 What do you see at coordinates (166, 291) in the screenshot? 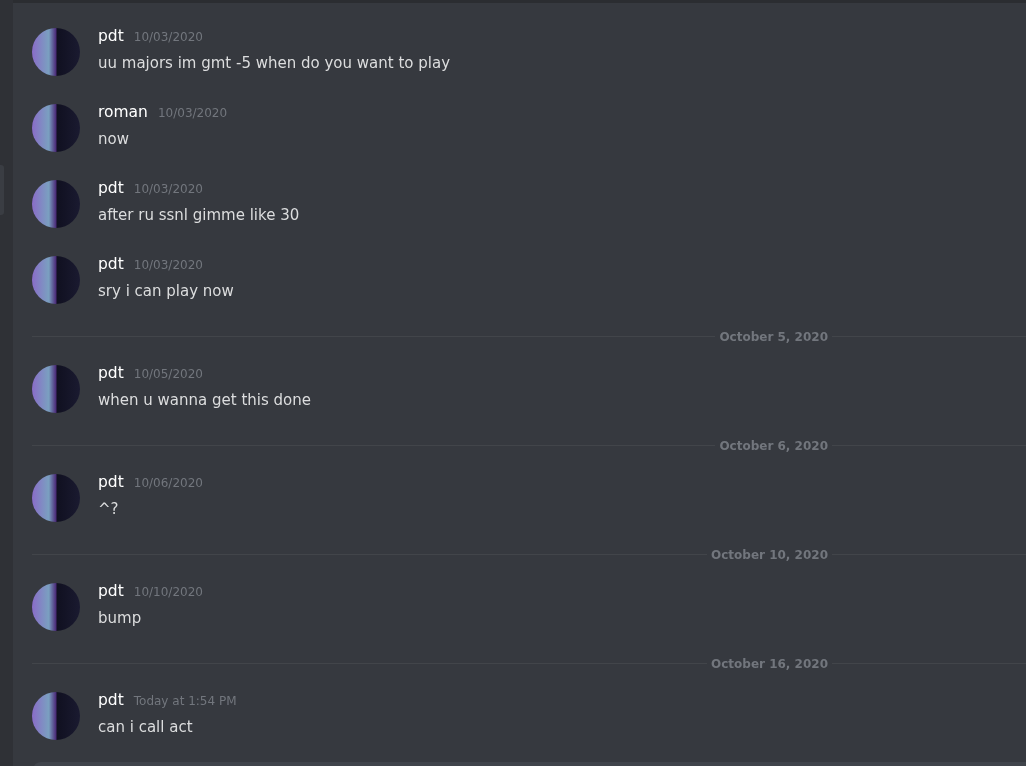
I see `message-text: sry i can play now` at bounding box center [166, 291].